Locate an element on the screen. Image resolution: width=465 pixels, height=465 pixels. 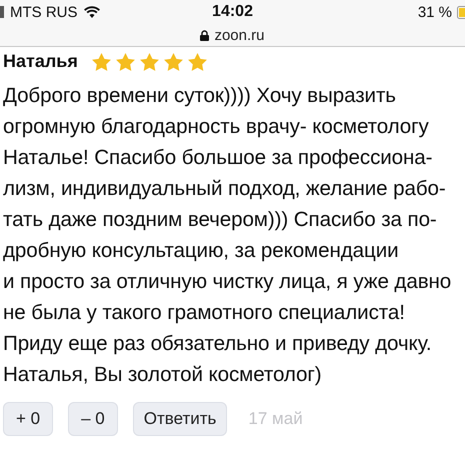
vote-button: – 0 is located at coordinates (93, 419).